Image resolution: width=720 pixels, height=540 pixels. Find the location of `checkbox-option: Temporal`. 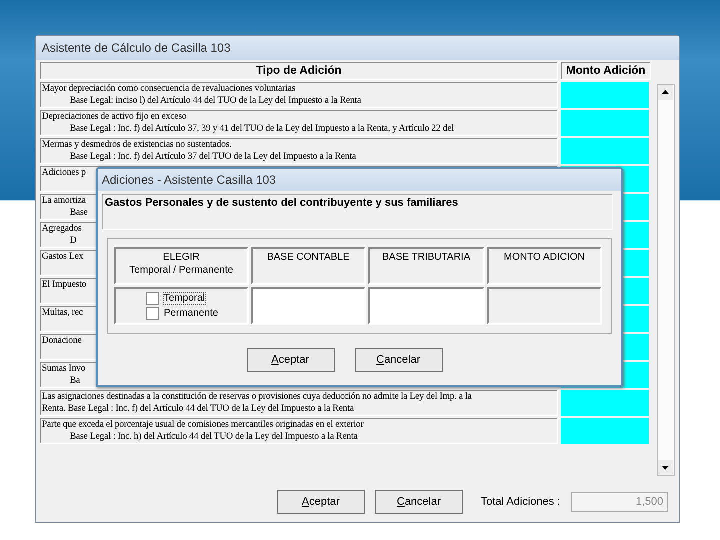

checkbox-option: Temporal is located at coordinates (196, 298).